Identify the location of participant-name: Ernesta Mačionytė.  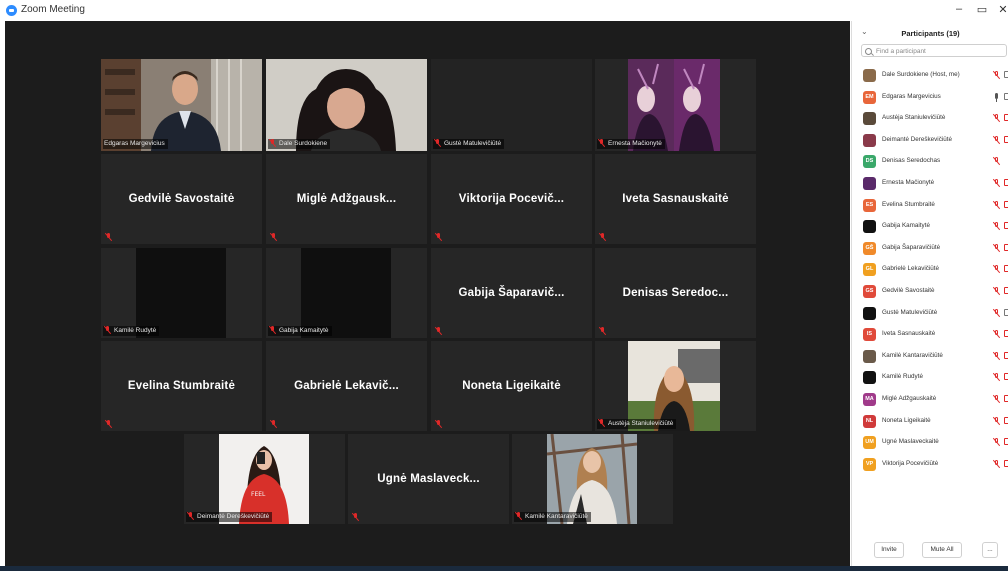
(908, 182).